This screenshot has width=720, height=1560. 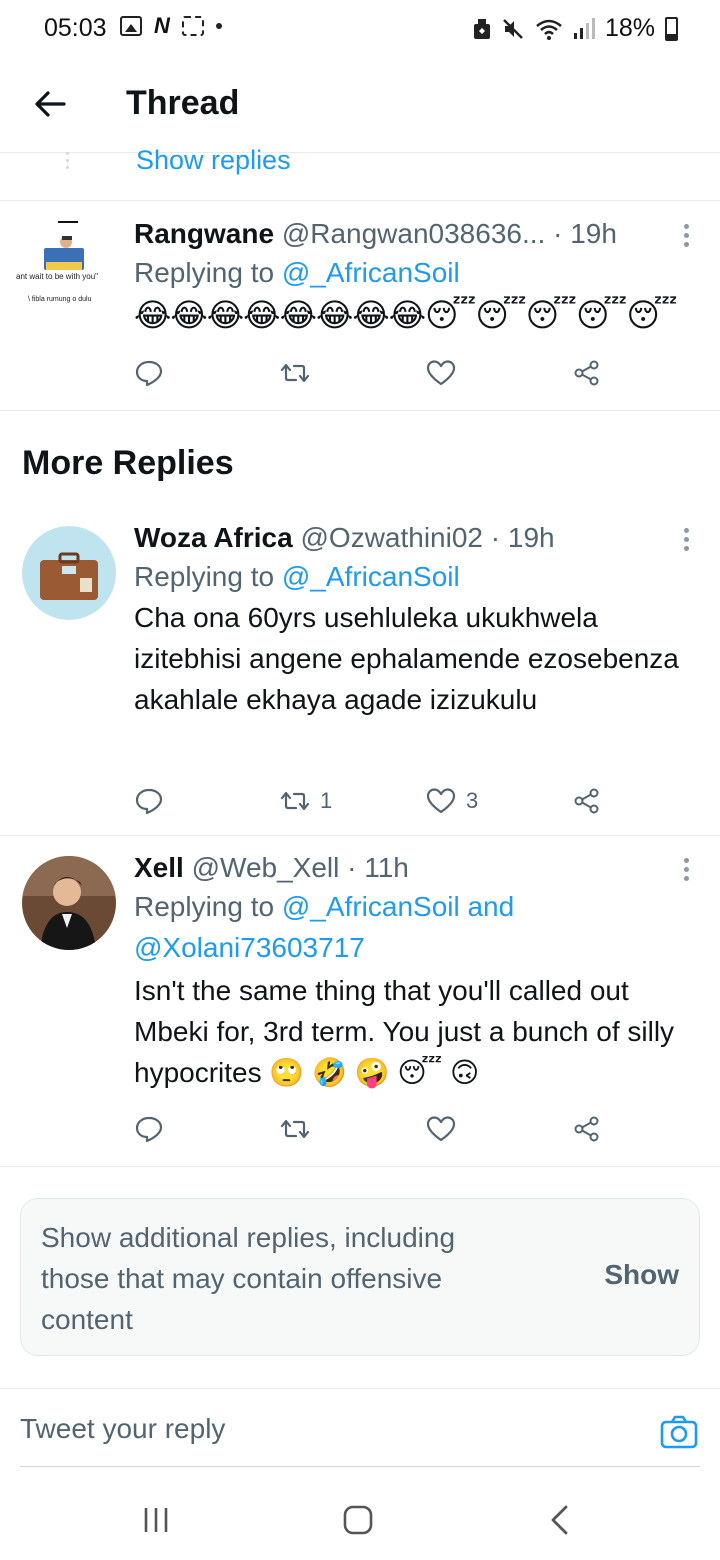 I want to click on like-count: 3, so click(x=472, y=800).